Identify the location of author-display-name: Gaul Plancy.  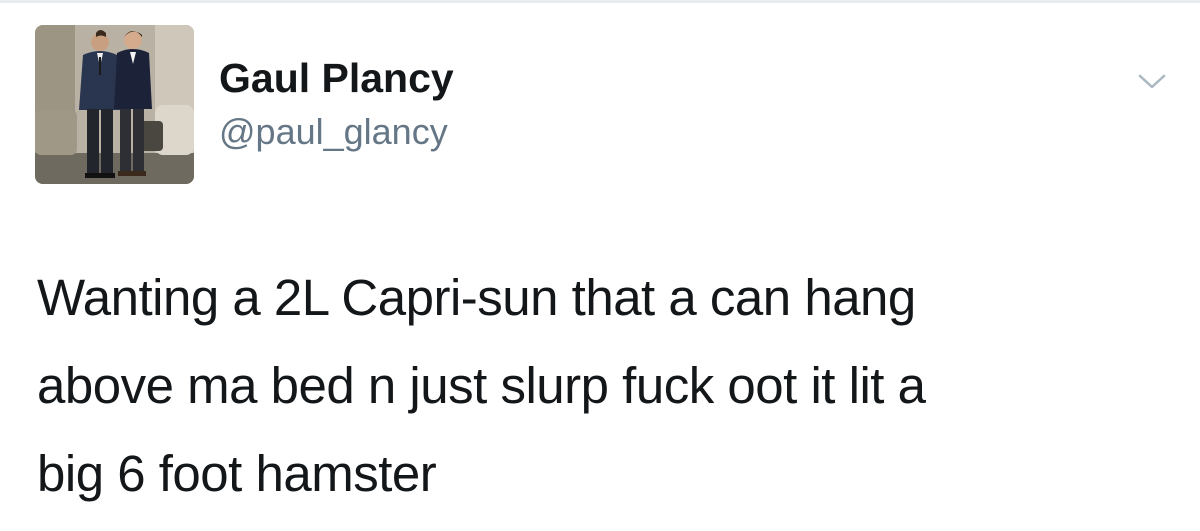
(336, 78).